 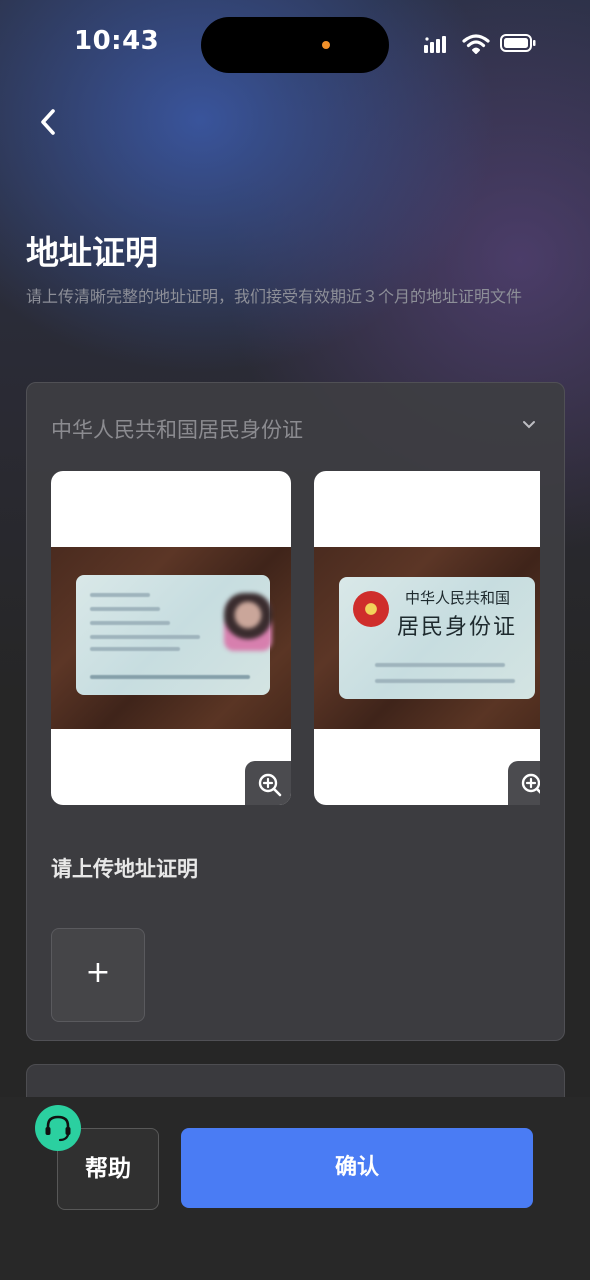 What do you see at coordinates (92, 252) in the screenshot?
I see `page-title: 地址证明` at bounding box center [92, 252].